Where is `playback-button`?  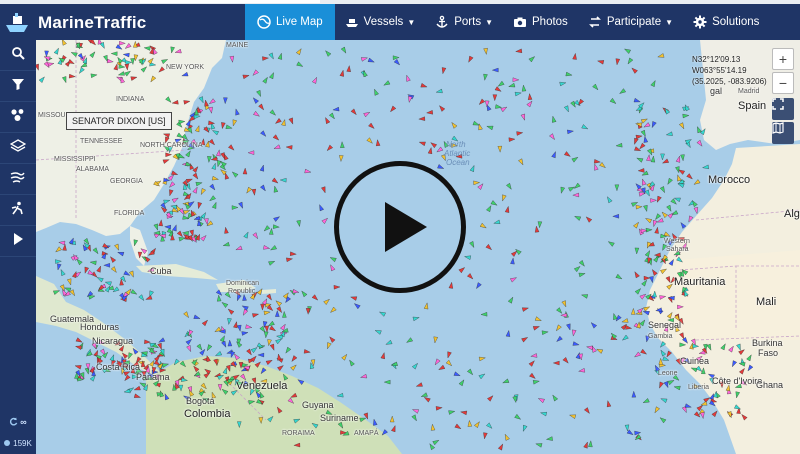 playback-button is located at coordinates (18, 241).